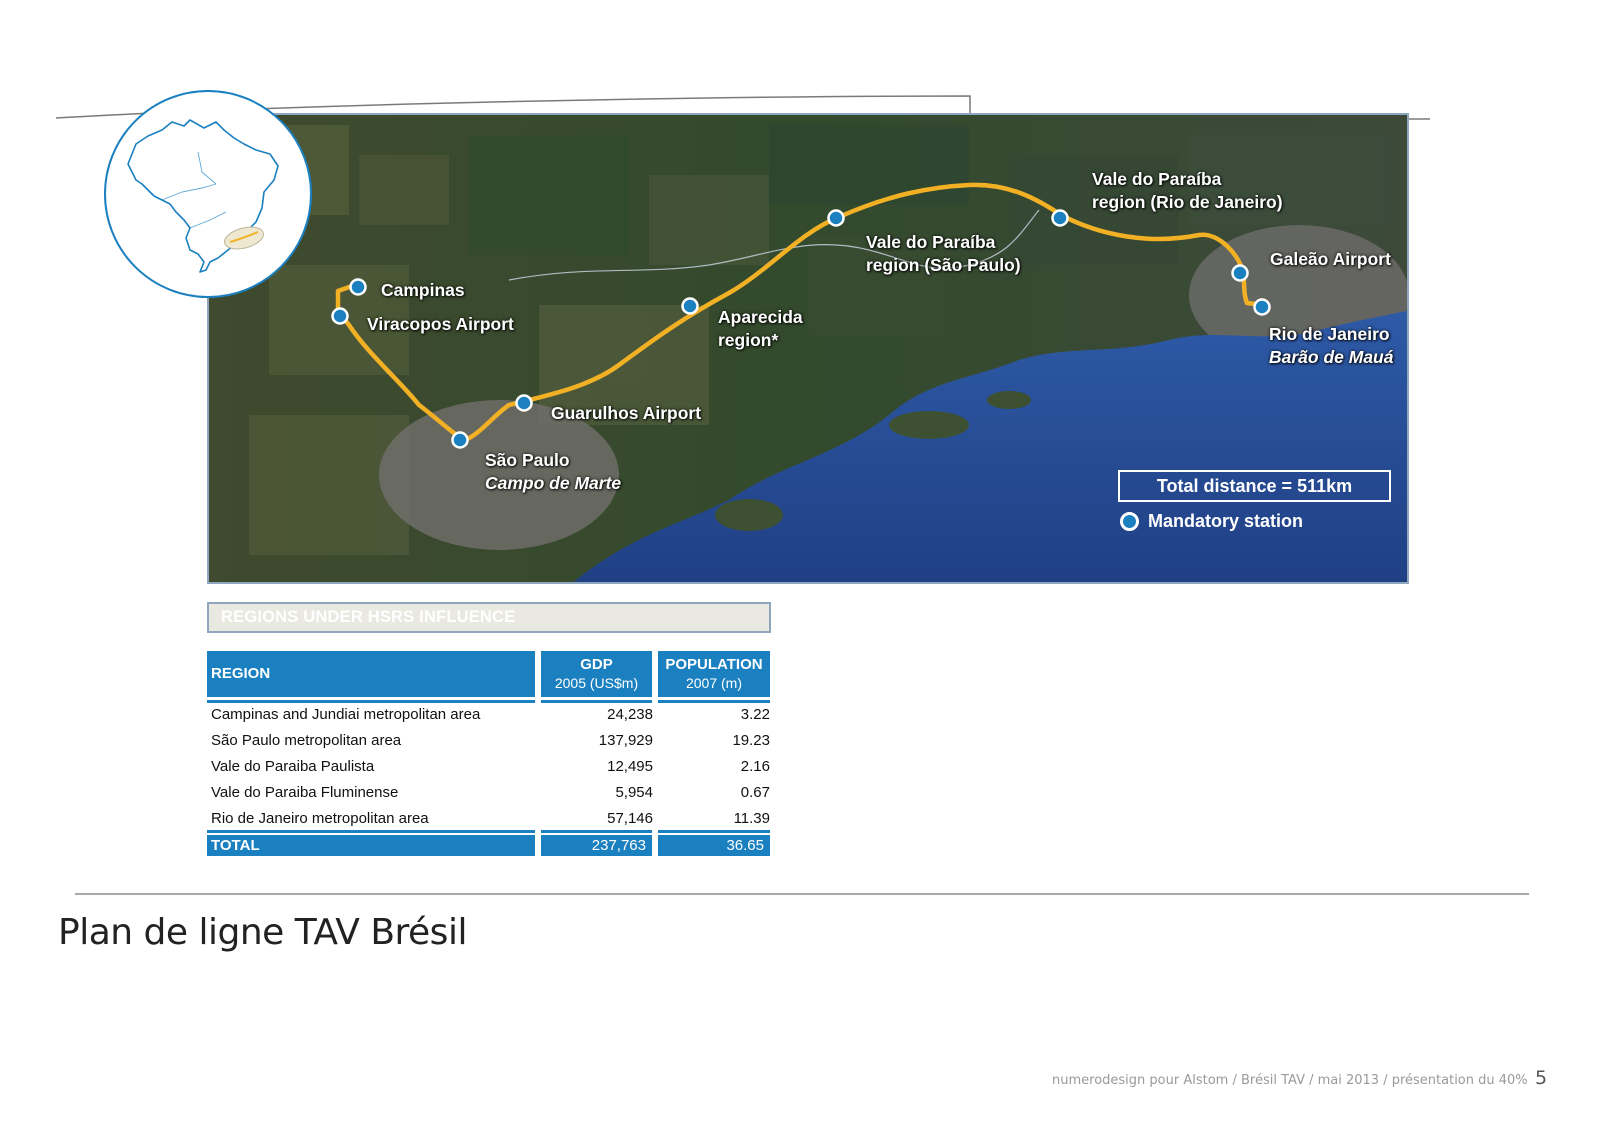 Image resolution: width=1600 pixels, height=1132 pixels. Describe the element at coordinates (690, 306) in the screenshot. I see `station-dot-aparecida` at that location.